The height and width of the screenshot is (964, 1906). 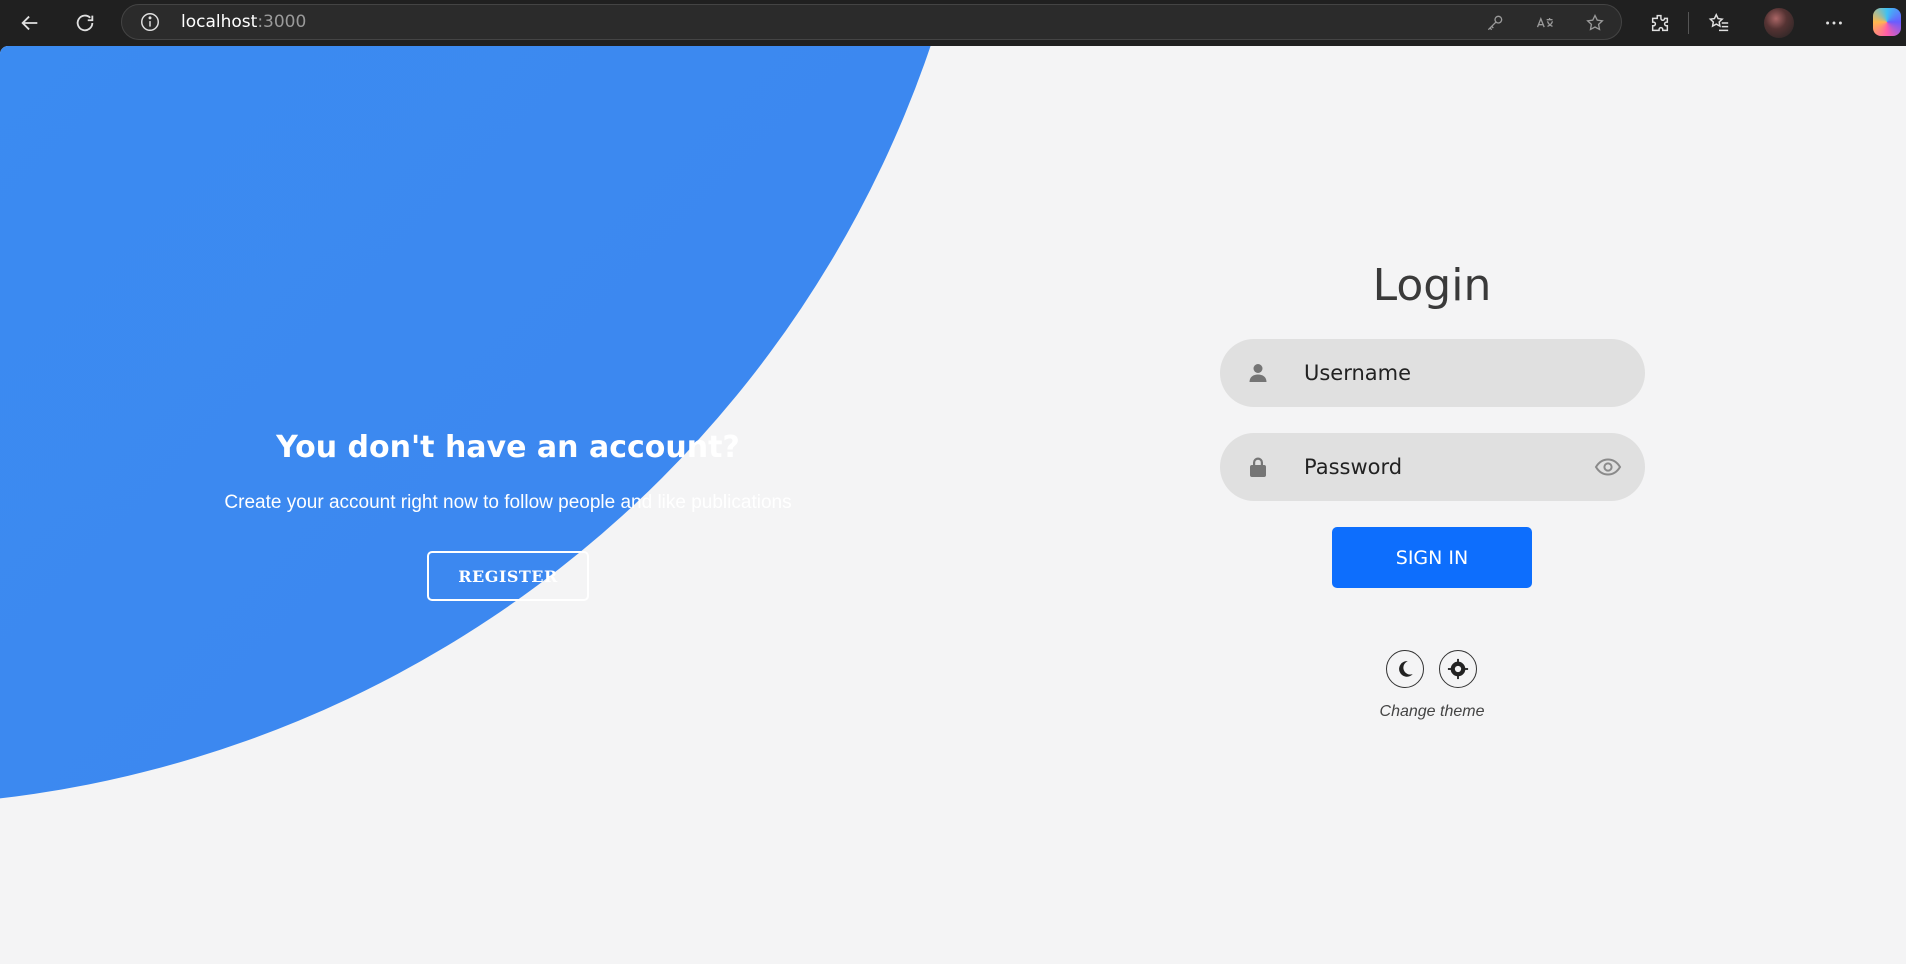 What do you see at coordinates (1432, 557) in the screenshot?
I see `sign-in-button: SIGN IN` at bounding box center [1432, 557].